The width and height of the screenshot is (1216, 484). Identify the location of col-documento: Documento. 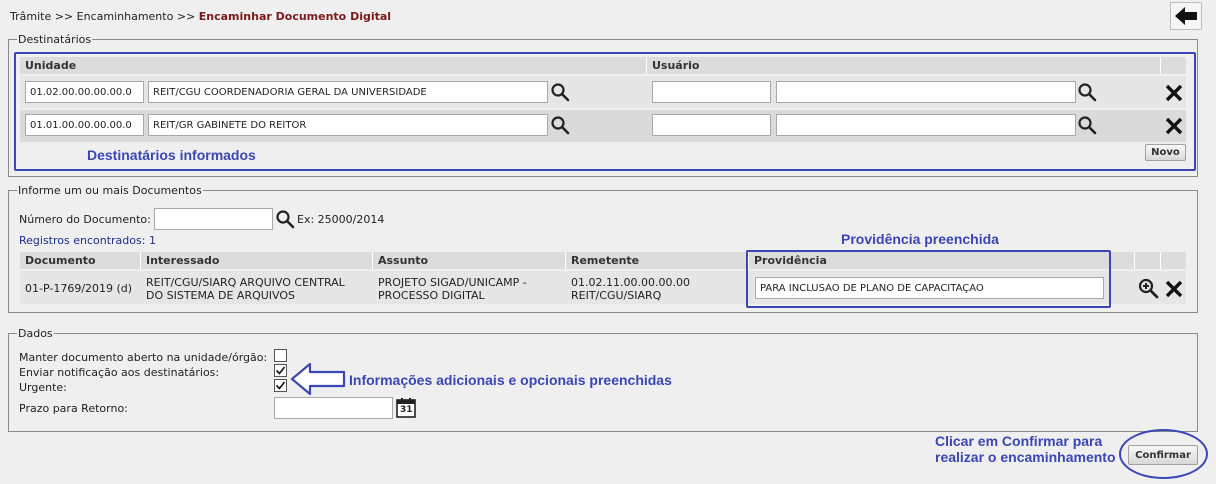
(60, 260).